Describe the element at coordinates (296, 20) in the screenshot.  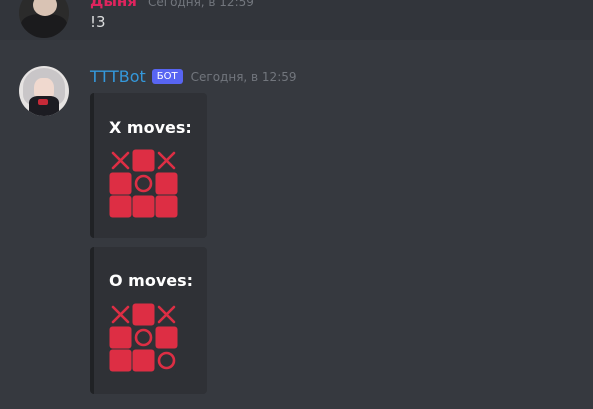
I see `previous-message: Дыня Сегодня, в 12:59 !3` at that location.